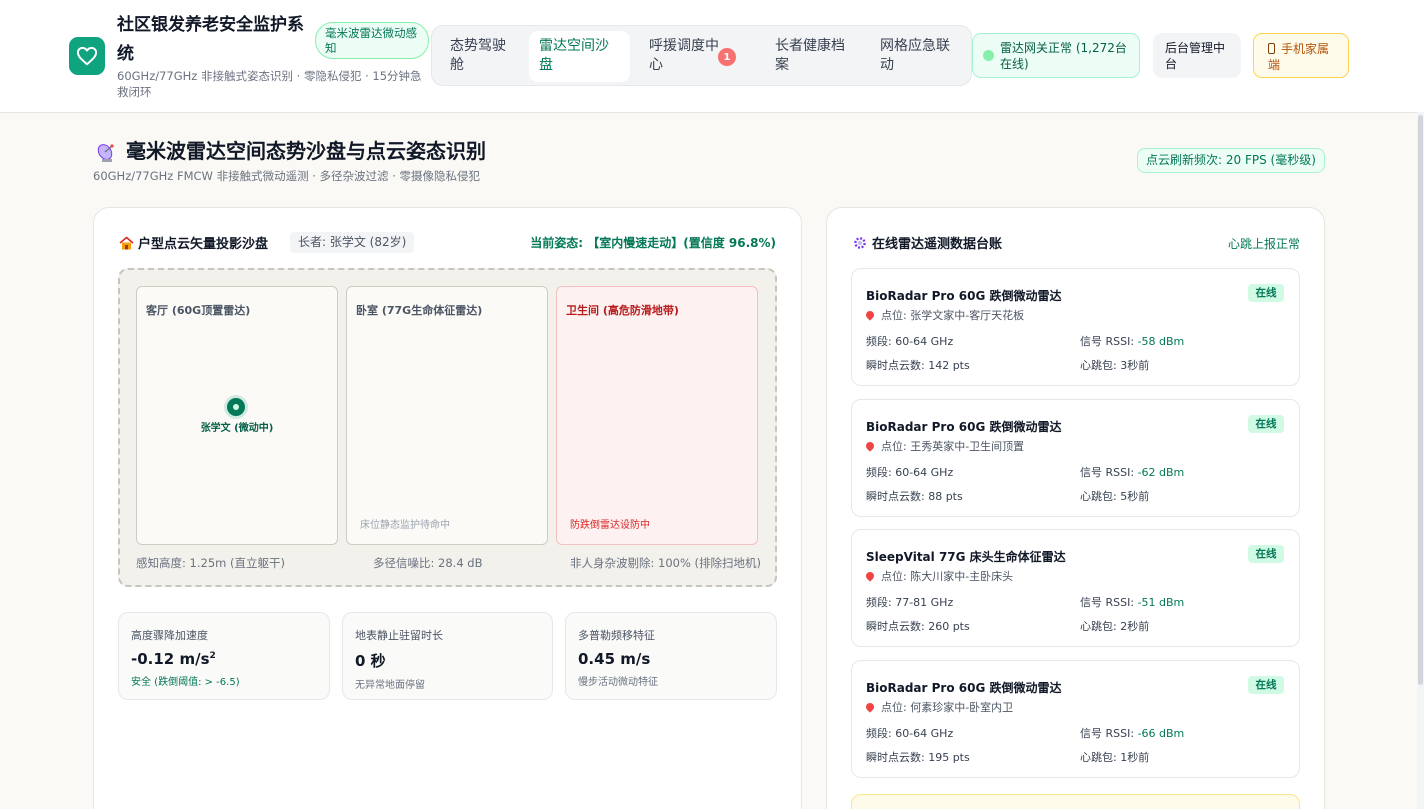  Describe the element at coordinates (1301, 55) in the screenshot. I see `family-app-button: 手机家属端` at that location.